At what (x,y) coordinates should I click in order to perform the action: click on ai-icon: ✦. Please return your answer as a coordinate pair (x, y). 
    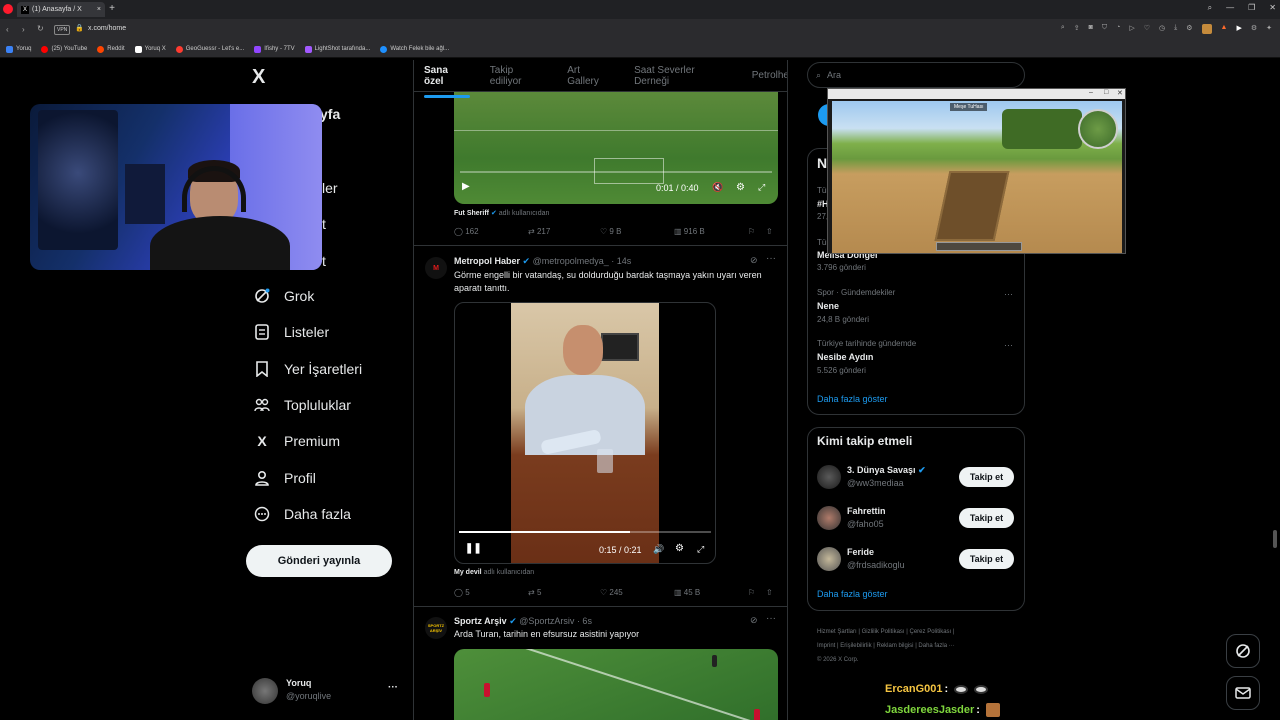
    Looking at the image, I should click on (1269, 29).